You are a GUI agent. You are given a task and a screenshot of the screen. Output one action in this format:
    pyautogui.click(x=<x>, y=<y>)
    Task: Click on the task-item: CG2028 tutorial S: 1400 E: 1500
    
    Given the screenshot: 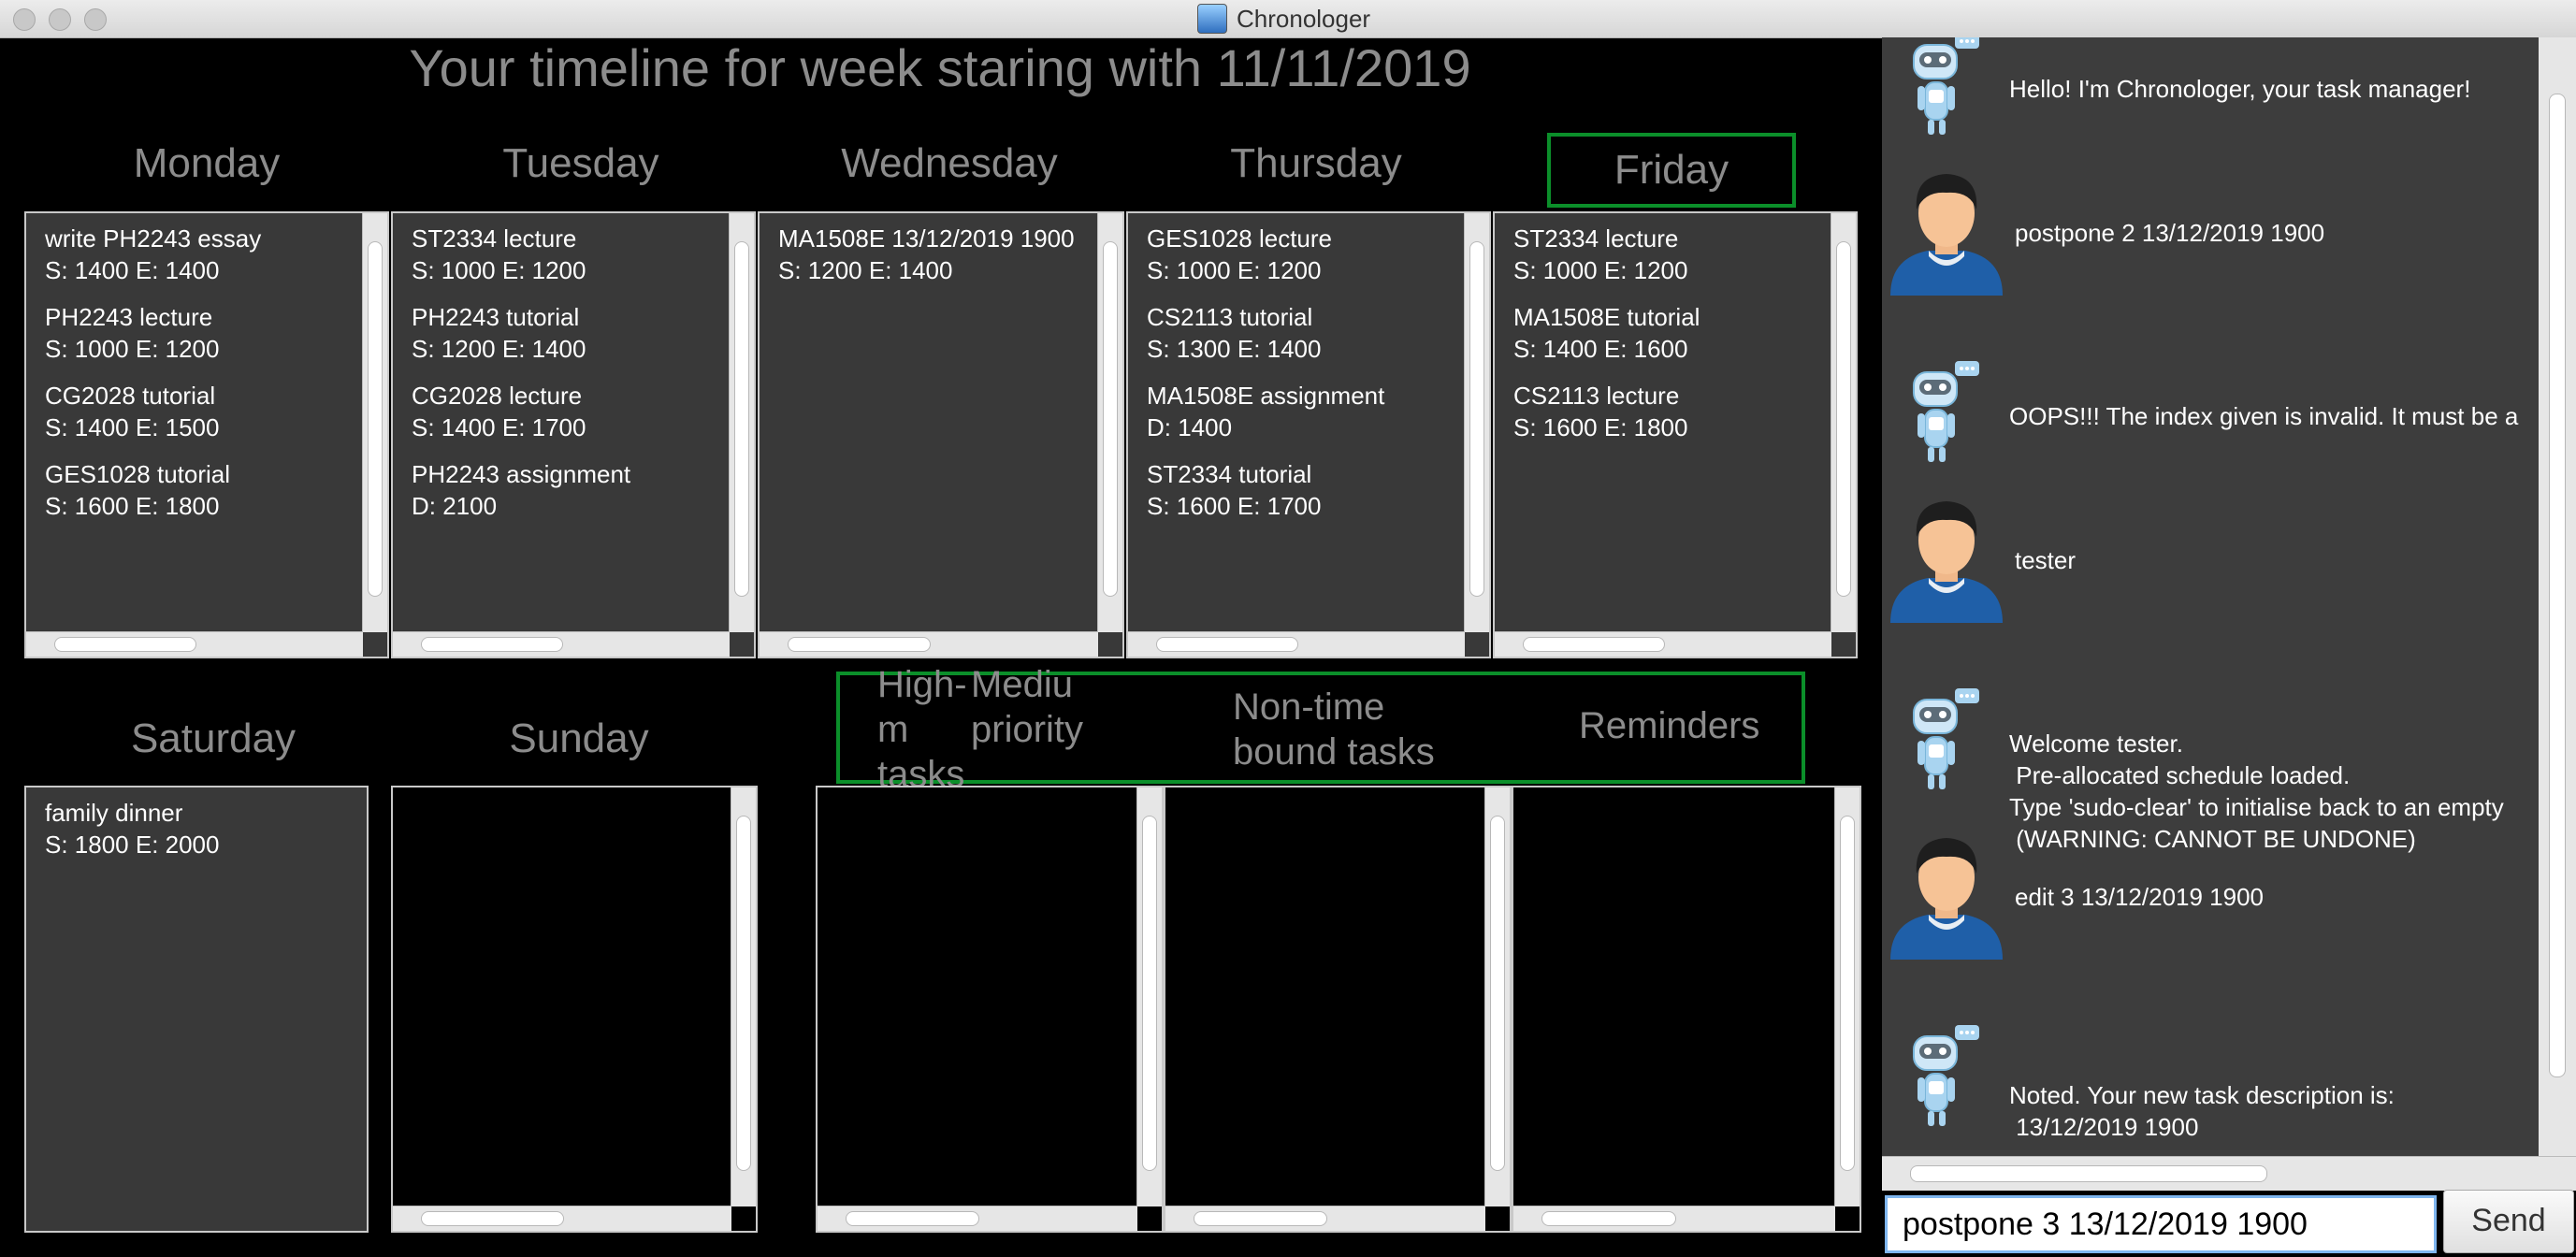 What is the action you would take?
    pyautogui.click(x=197, y=411)
    